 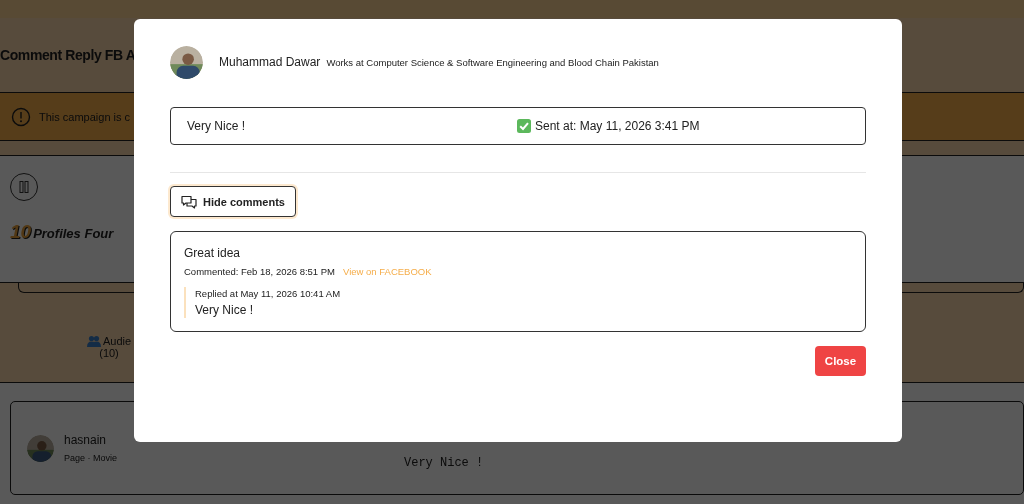 What do you see at coordinates (387, 271) in the screenshot?
I see `facebook-link: View on FACEBOOK` at bounding box center [387, 271].